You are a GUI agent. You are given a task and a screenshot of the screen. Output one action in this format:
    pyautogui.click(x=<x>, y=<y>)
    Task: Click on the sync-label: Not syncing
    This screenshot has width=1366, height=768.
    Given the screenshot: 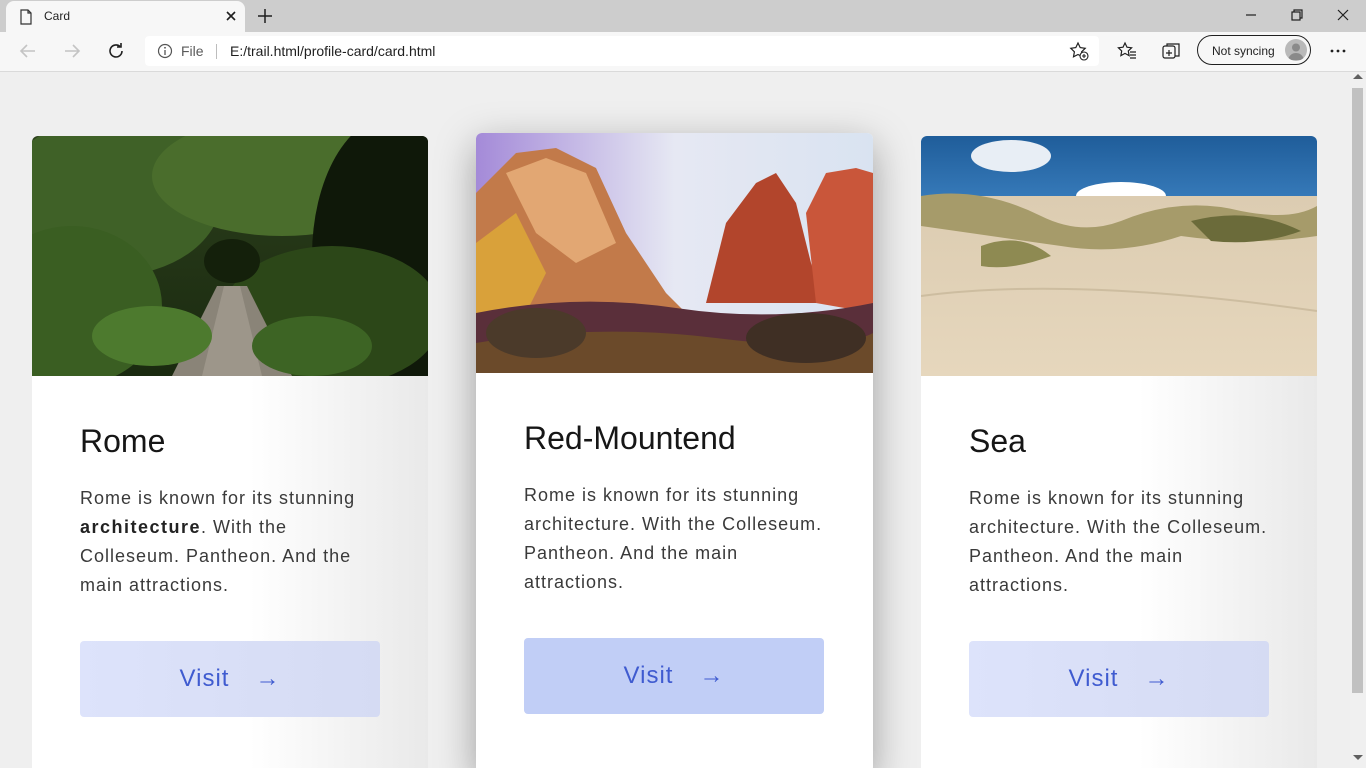 What is the action you would take?
    pyautogui.click(x=1243, y=51)
    